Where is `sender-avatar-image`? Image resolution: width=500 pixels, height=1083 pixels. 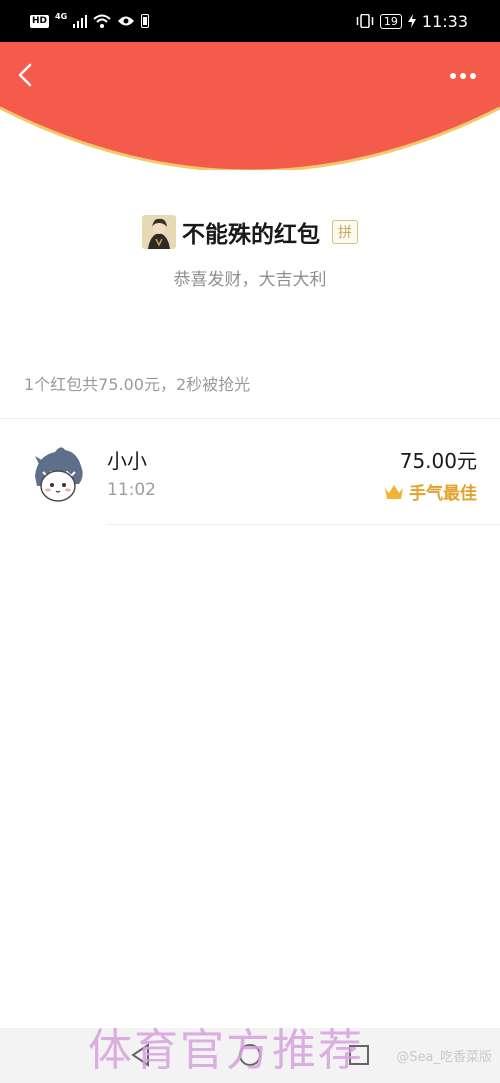
sender-avatar-image is located at coordinates (159, 232).